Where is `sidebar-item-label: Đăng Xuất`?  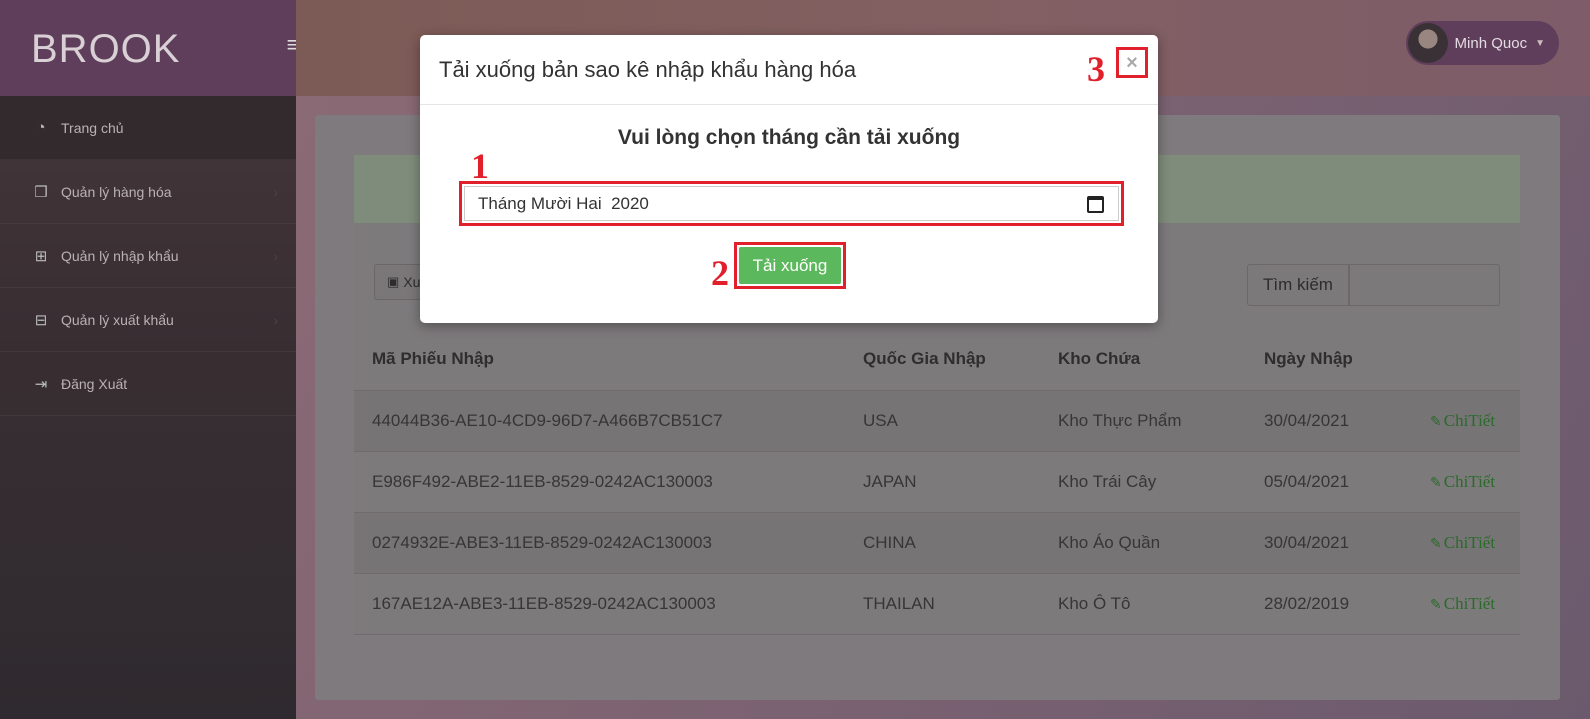
sidebar-item-label: Đăng Xuất is located at coordinates (94, 383).